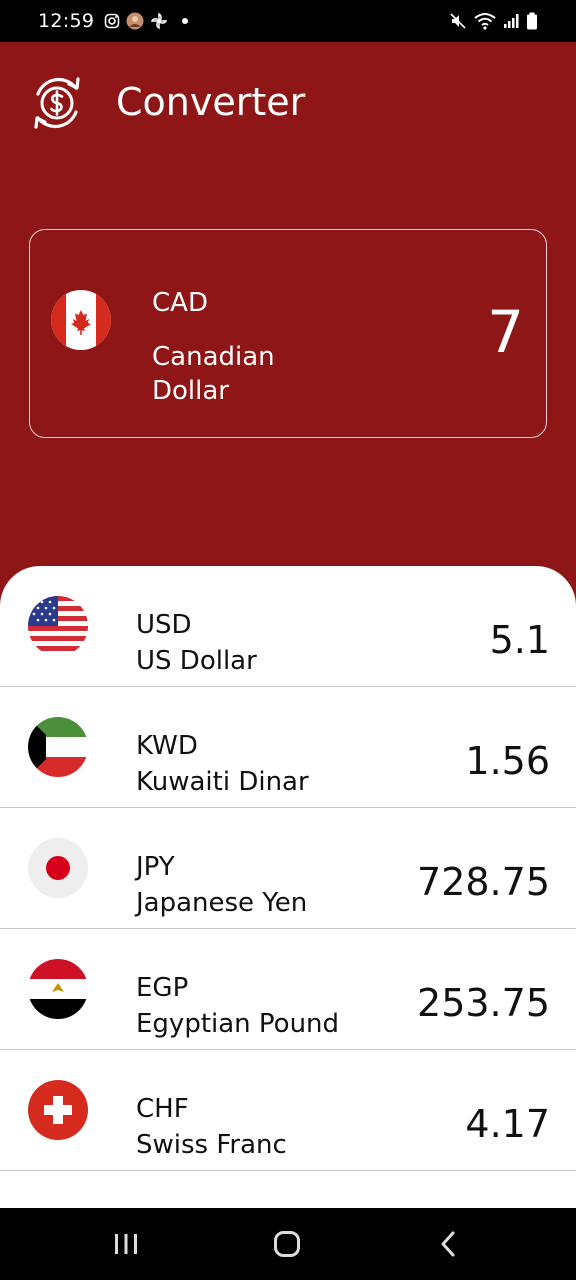  What do you see at coordinates (448, 1244) in the screenshot?
I see `back-icon` at bounding box center [448, 1244].